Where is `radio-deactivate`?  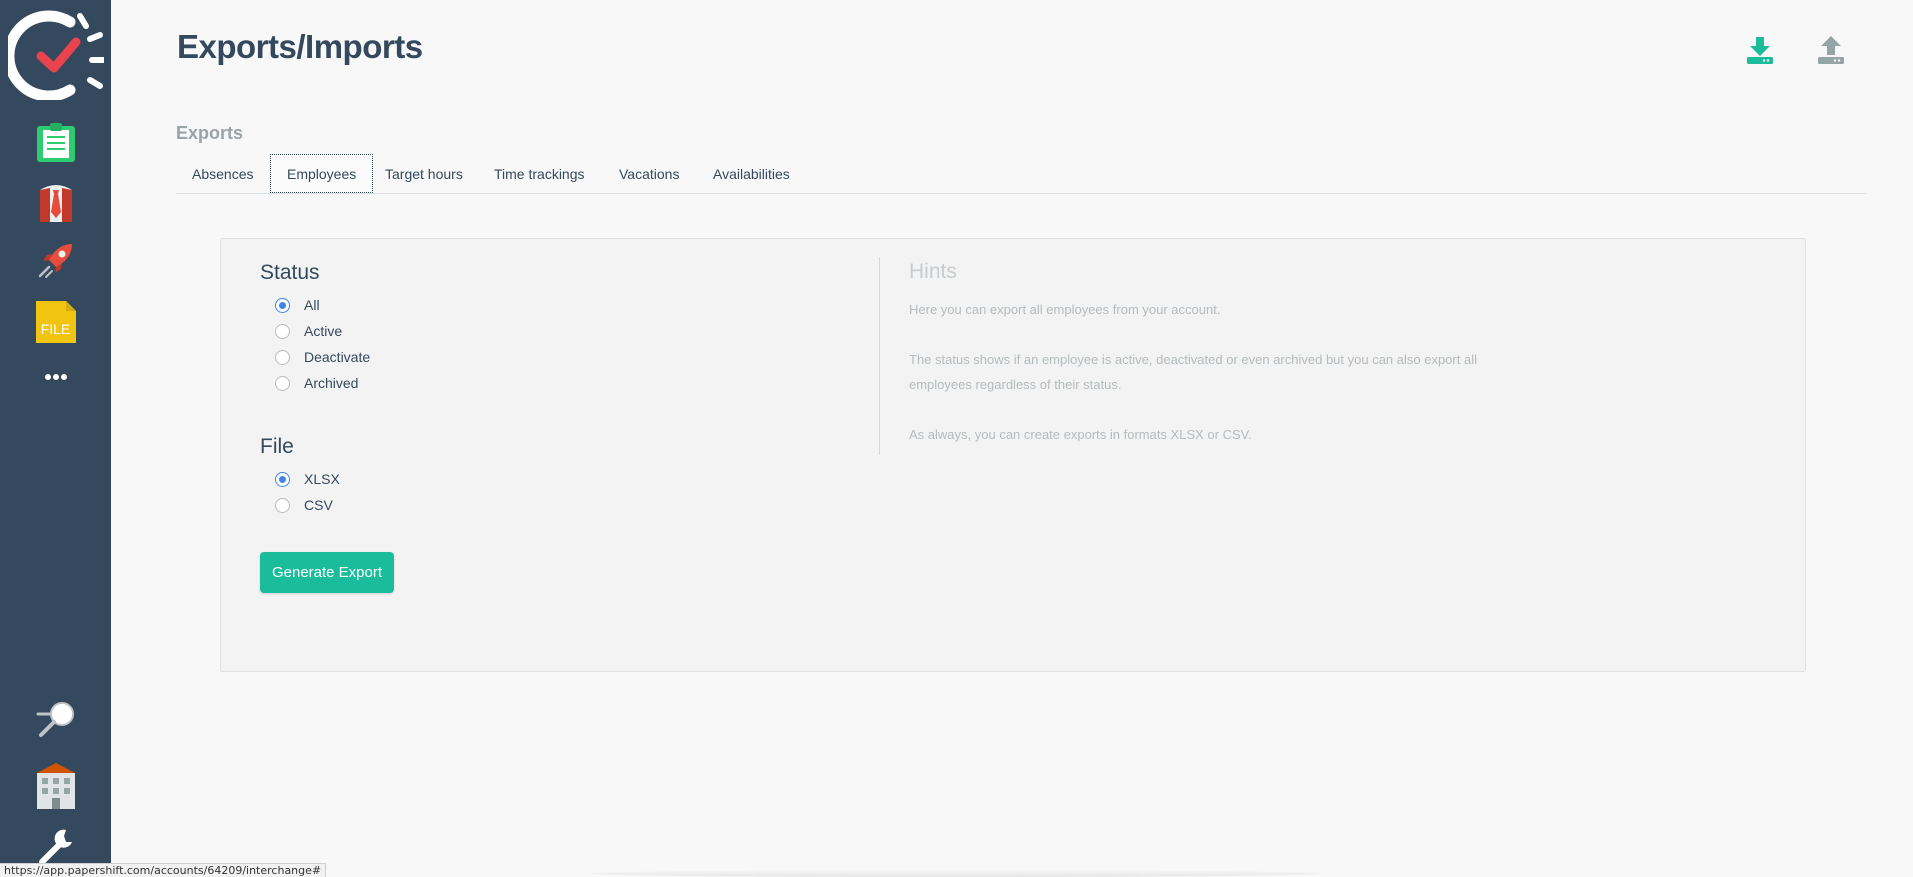 radio-deactivate is located at coordinates (282, 357).